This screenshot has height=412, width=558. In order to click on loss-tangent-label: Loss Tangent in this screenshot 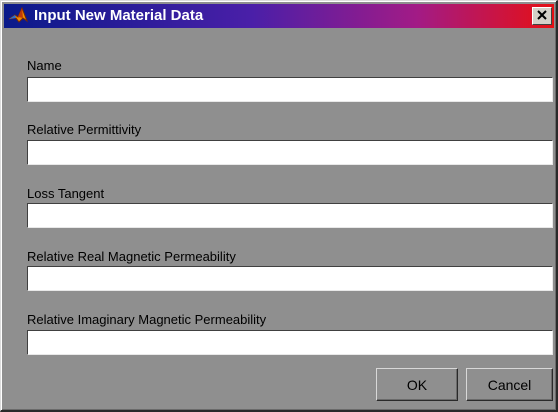, I will do `click(66, 193)`.